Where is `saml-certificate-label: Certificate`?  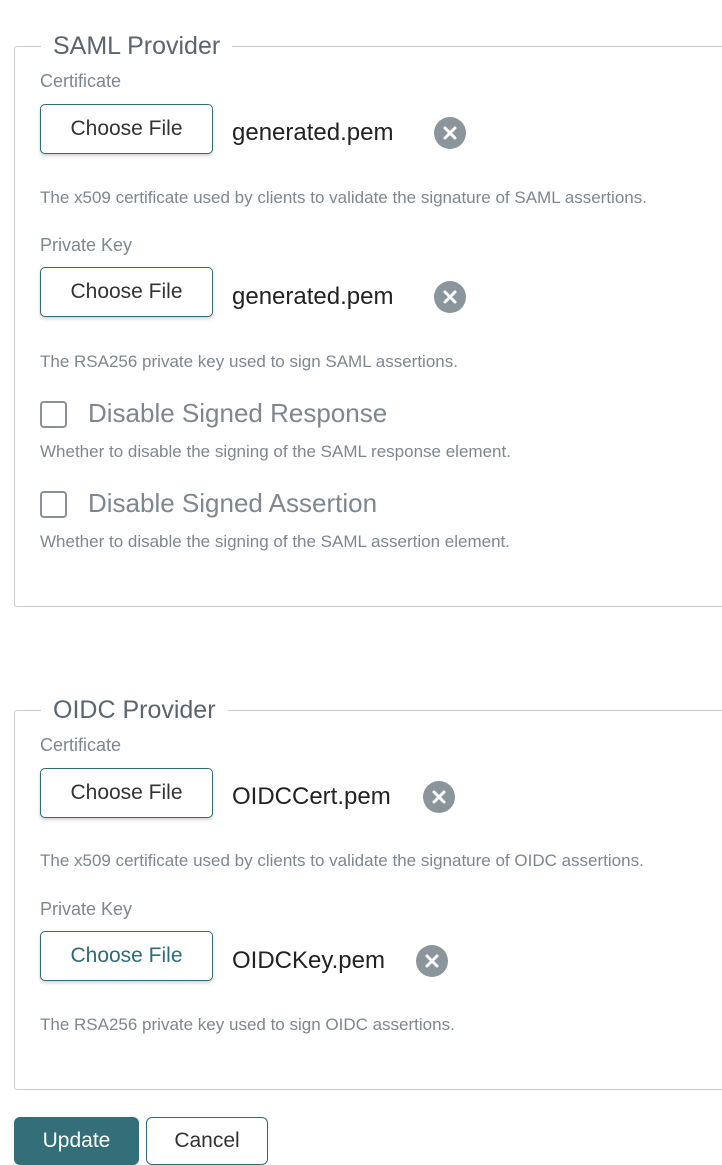
saml-certificate-label: Certificate is located at coordinates (81, 81).